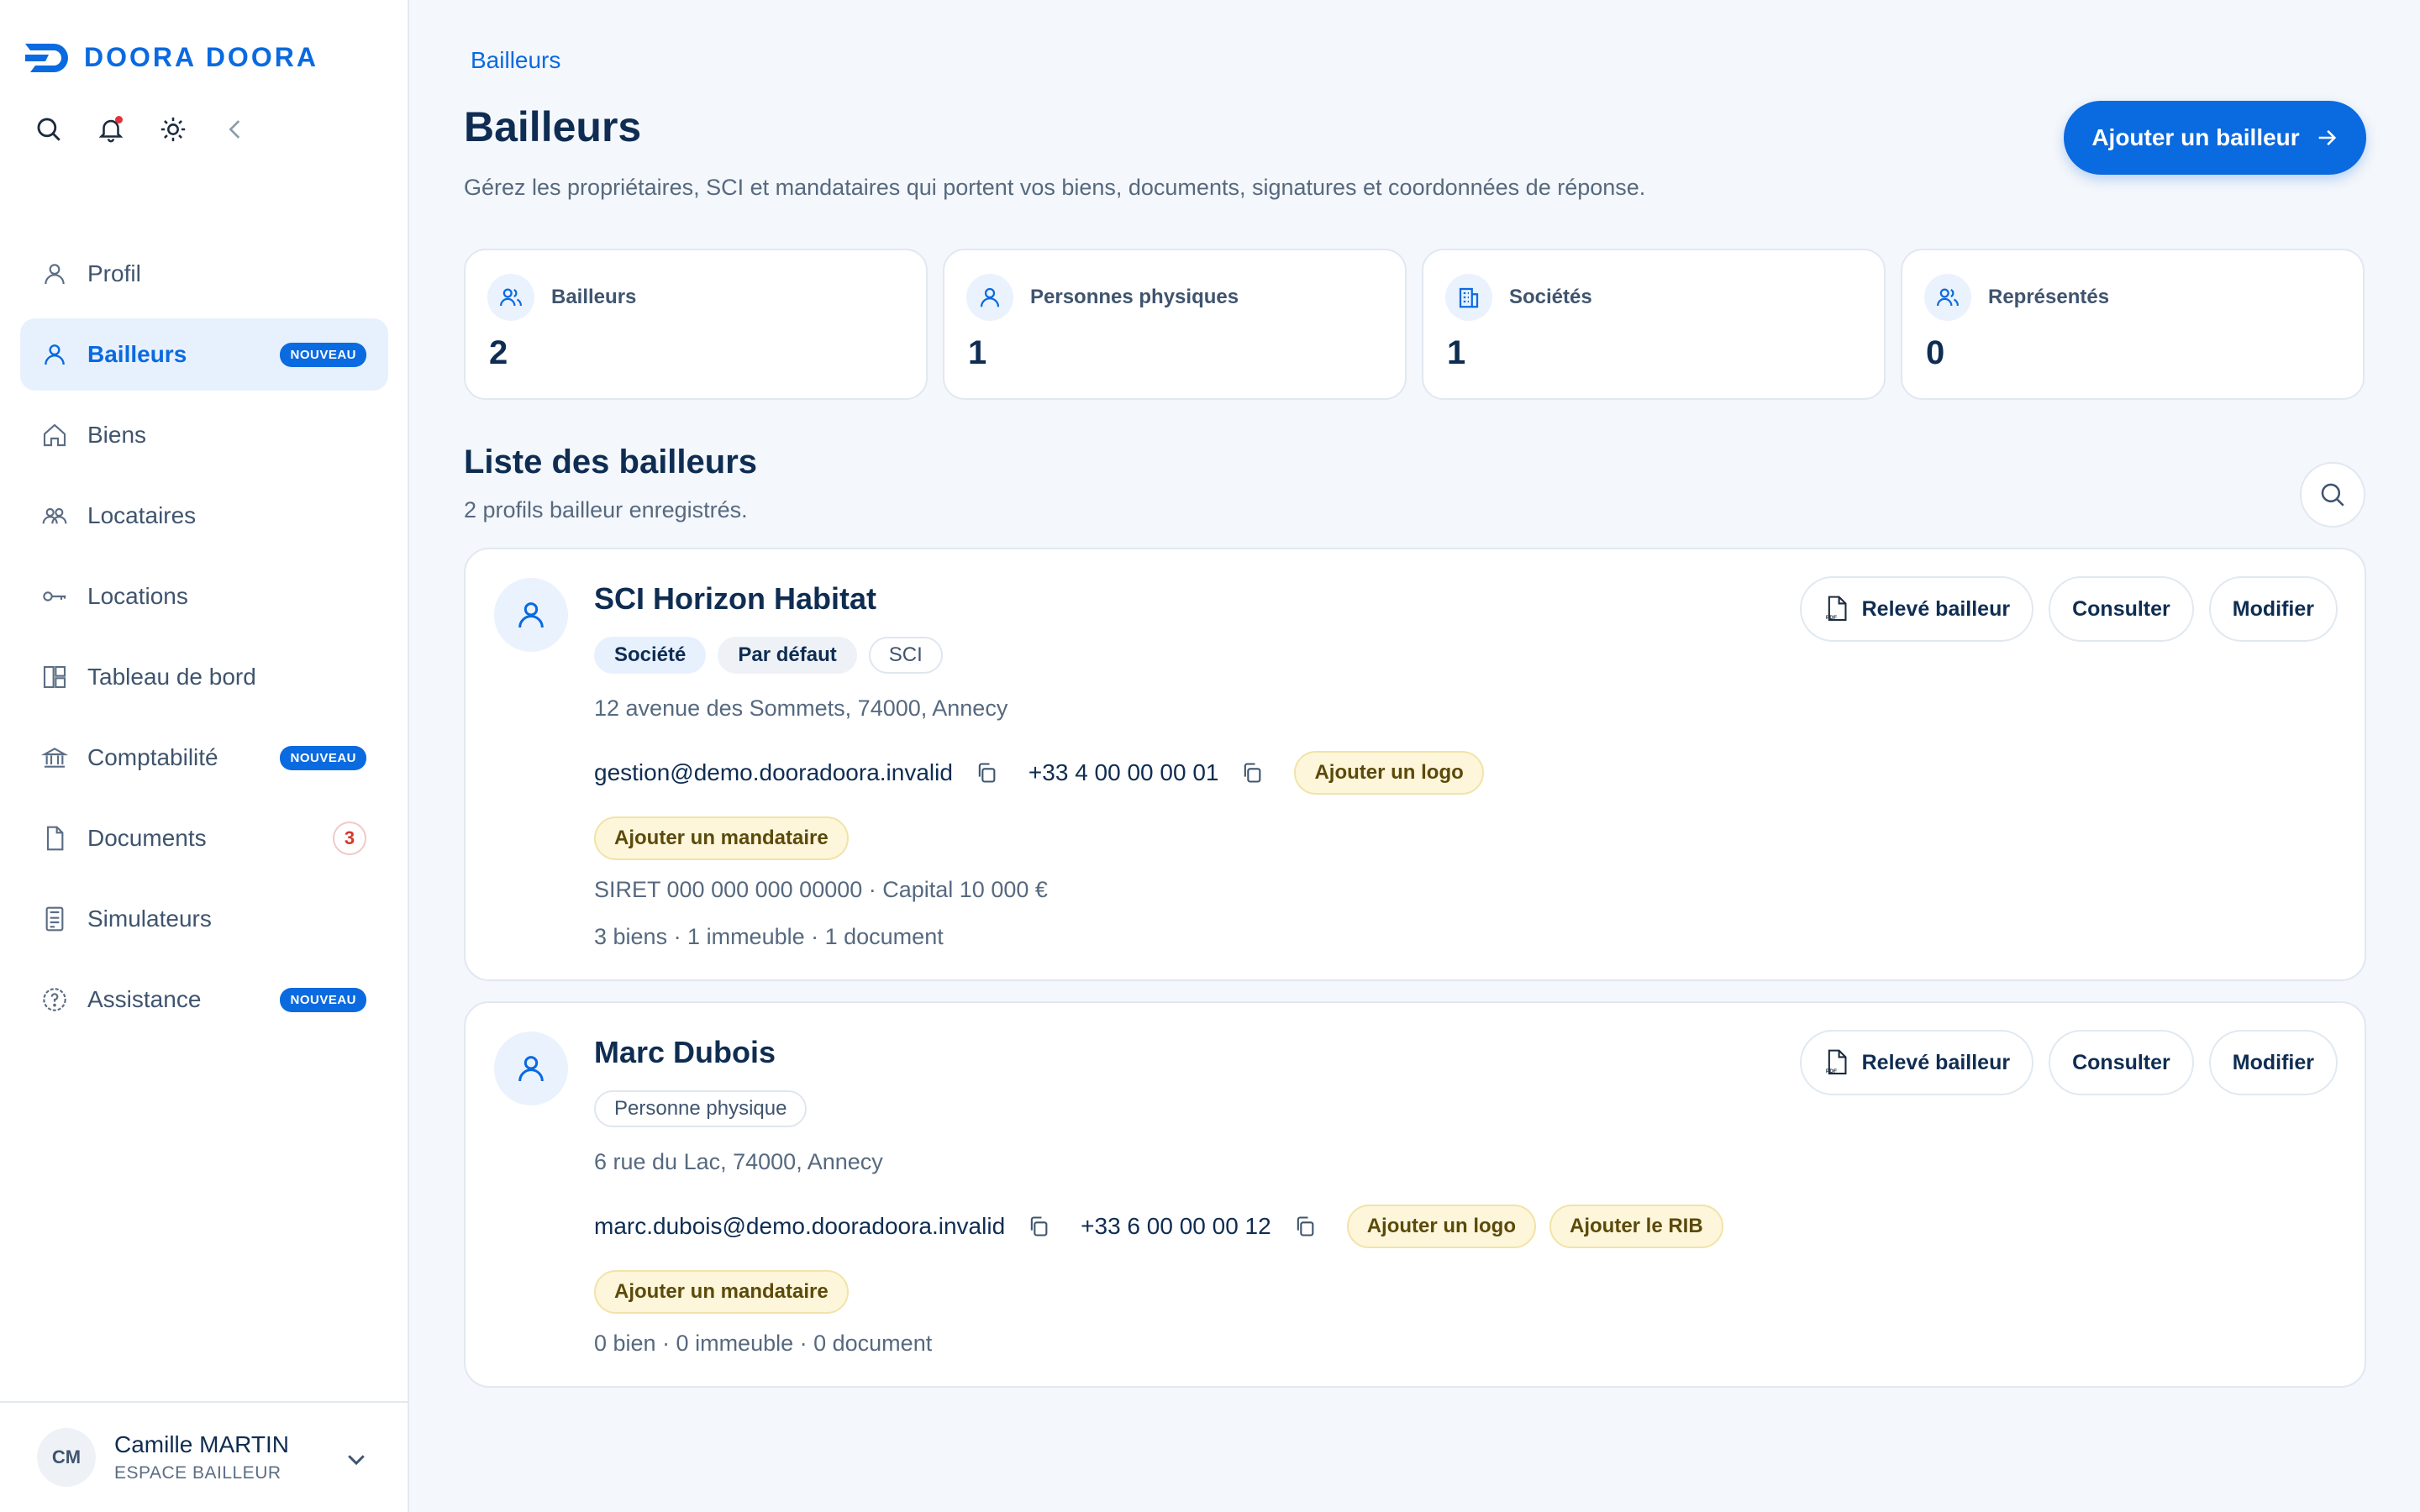 This screenshot has height=1512, width=2420. Describe the element at coordinates (204, 274) in the screenshot. I see `sidebar-item-profil: Profil` at that location.